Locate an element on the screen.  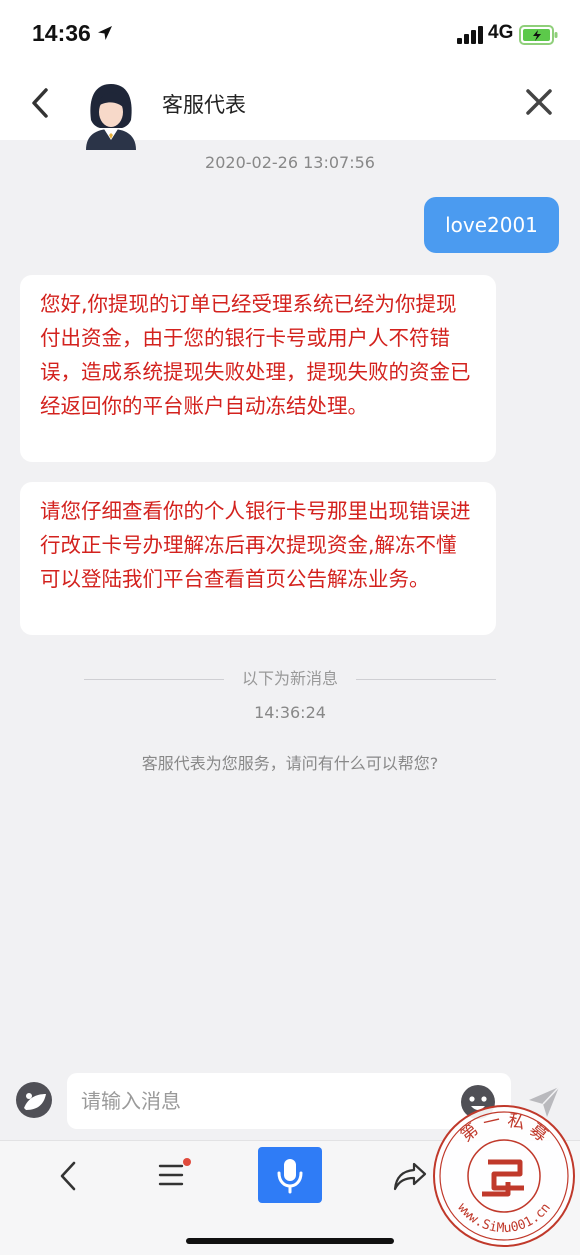
status-bar: 14:36 4G is located at coordinates (290, 35).